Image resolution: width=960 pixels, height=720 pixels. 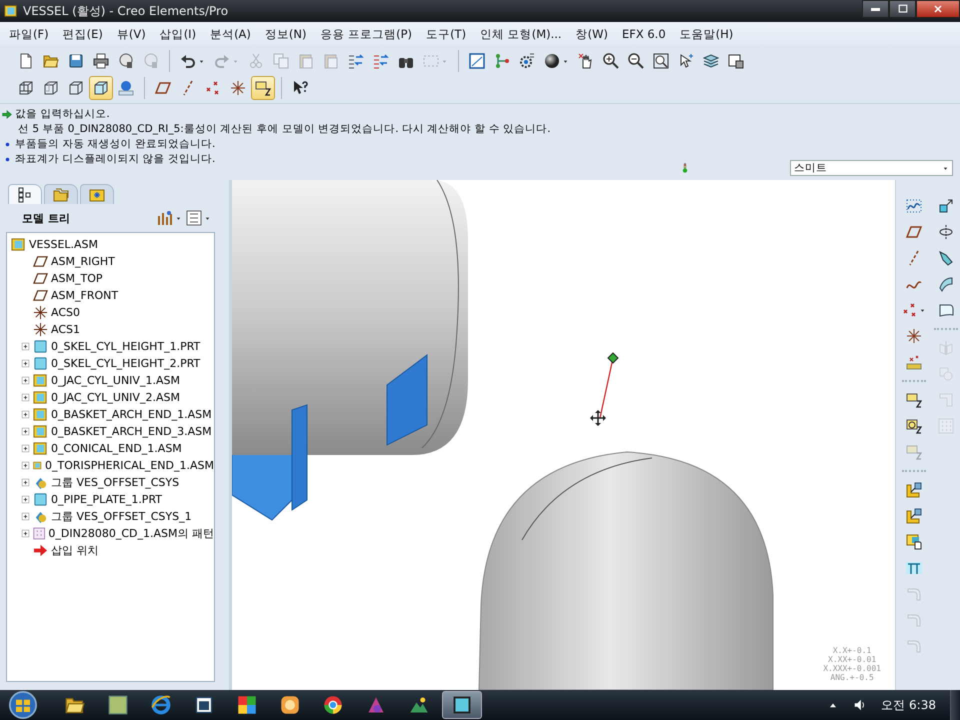 What do you see at coordinates (40, 312) in the screenshot?
I see `coordinate-system-icon` at bounding box center [40, 312].